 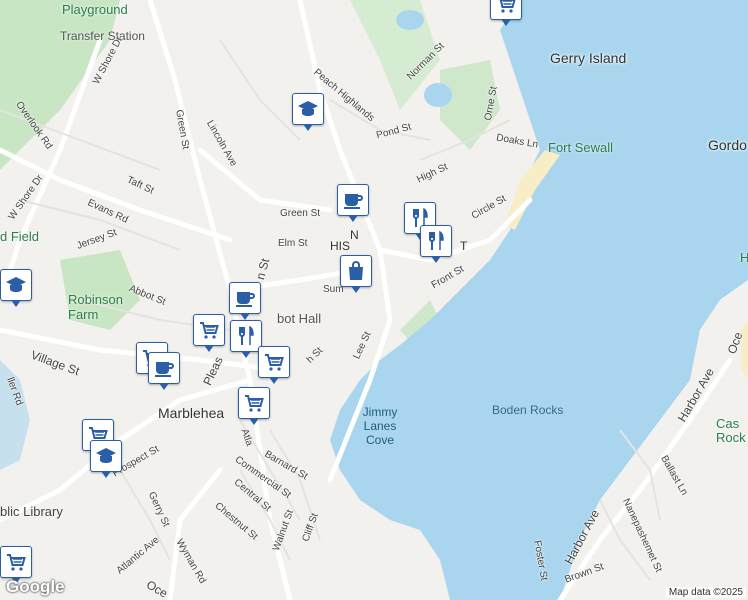 I want to click on gordo-label: Gordo, so click(x=727, y=145).